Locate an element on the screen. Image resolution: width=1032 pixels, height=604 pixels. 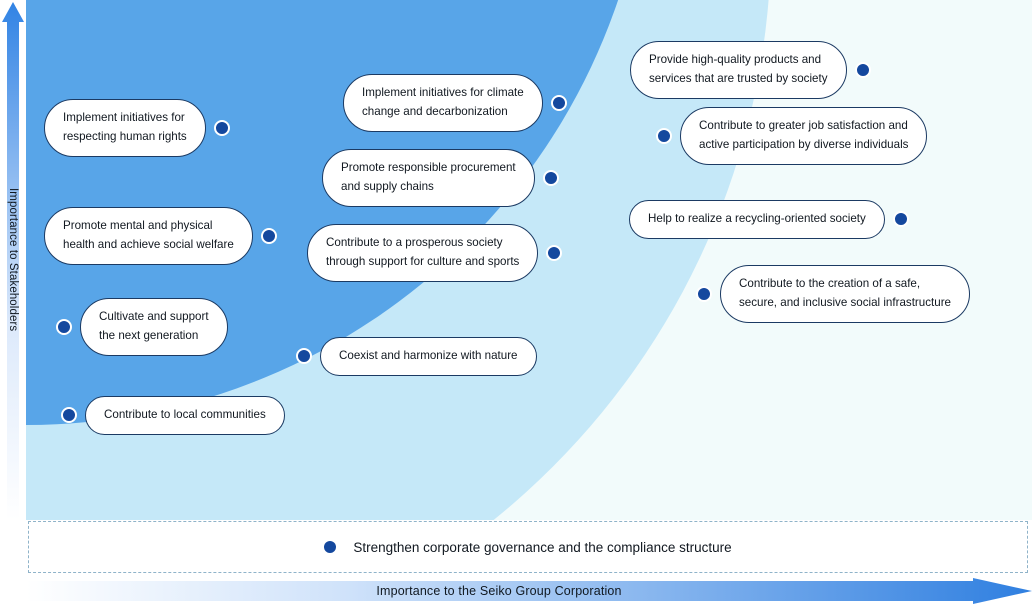
node-label: Coexist and harmonize with nature is located at coordinates (428, 356).